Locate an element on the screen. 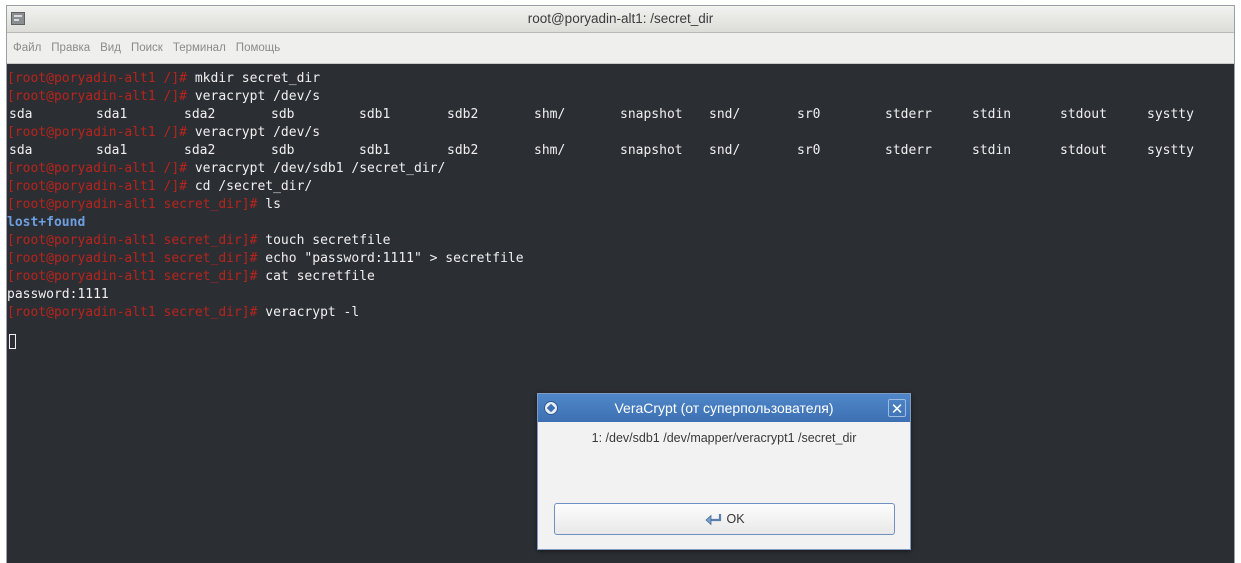 Image resolution: width=1241 pixels, height=563 pixels. terminal-line: [root@poryadin-alt1 /]# cd /secret_dir/ is located at coordinates (159, 187).